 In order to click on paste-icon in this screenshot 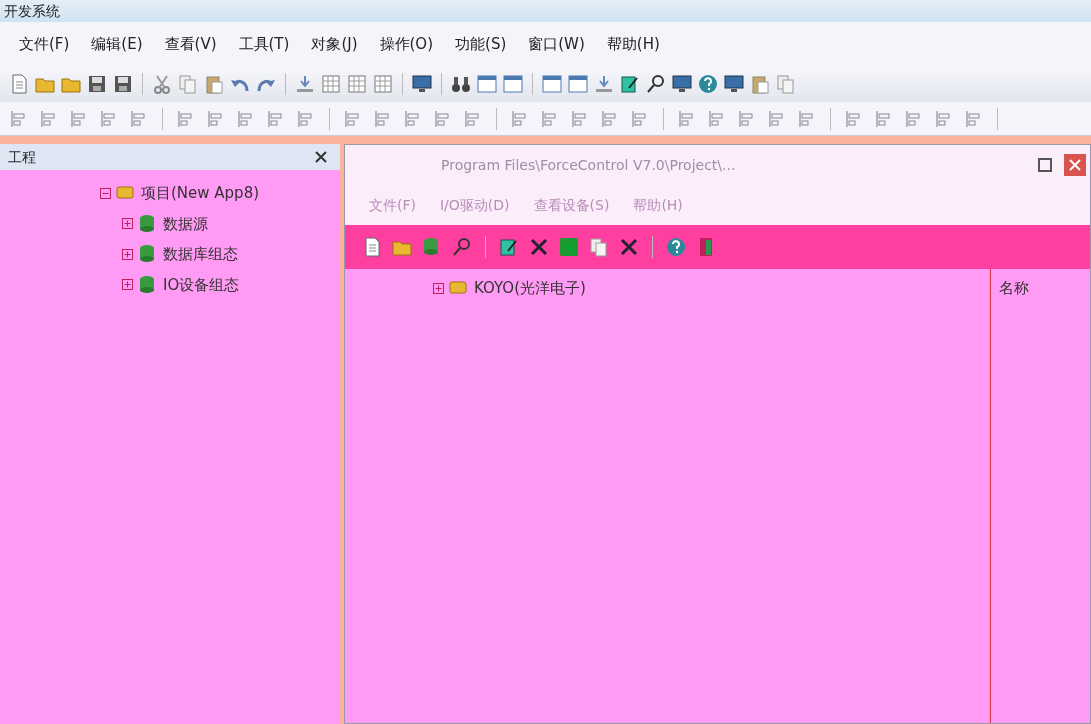, I will do `click(214, 84)`.